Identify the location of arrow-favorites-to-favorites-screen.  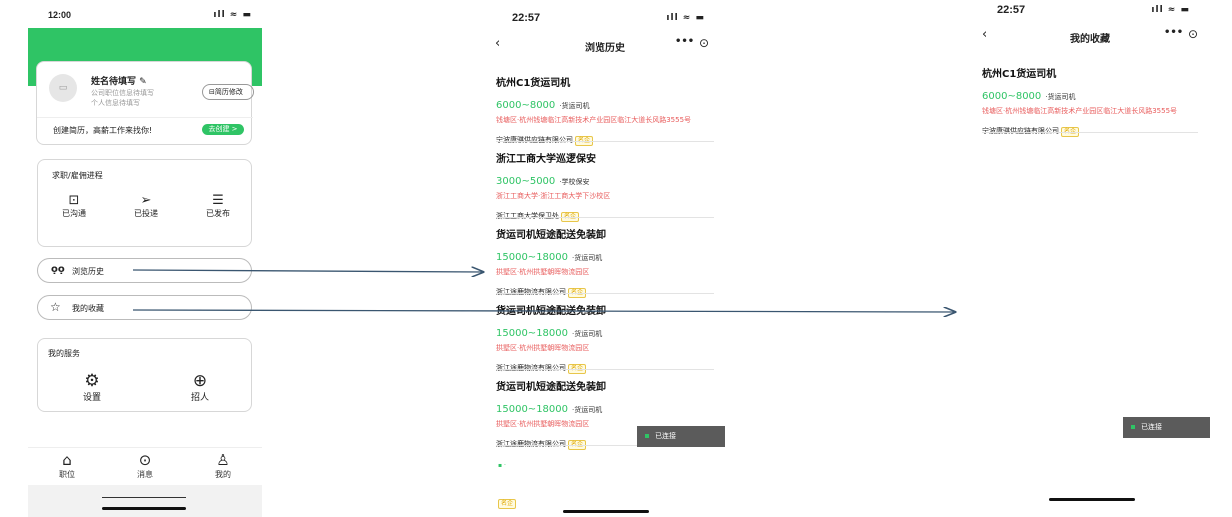
(543, 311).